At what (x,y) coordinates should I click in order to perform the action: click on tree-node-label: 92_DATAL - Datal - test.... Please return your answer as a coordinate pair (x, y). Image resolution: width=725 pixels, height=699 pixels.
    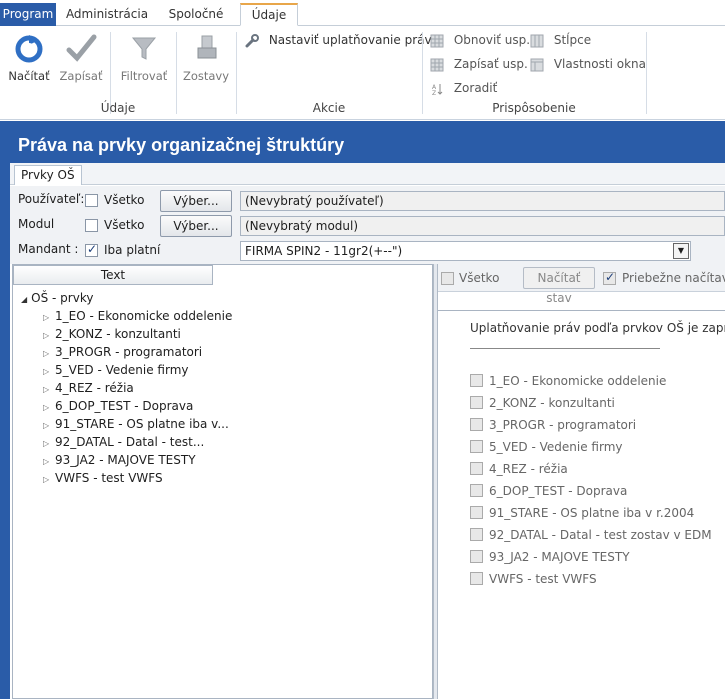
    Looking at the image, I should click on (130, 442).